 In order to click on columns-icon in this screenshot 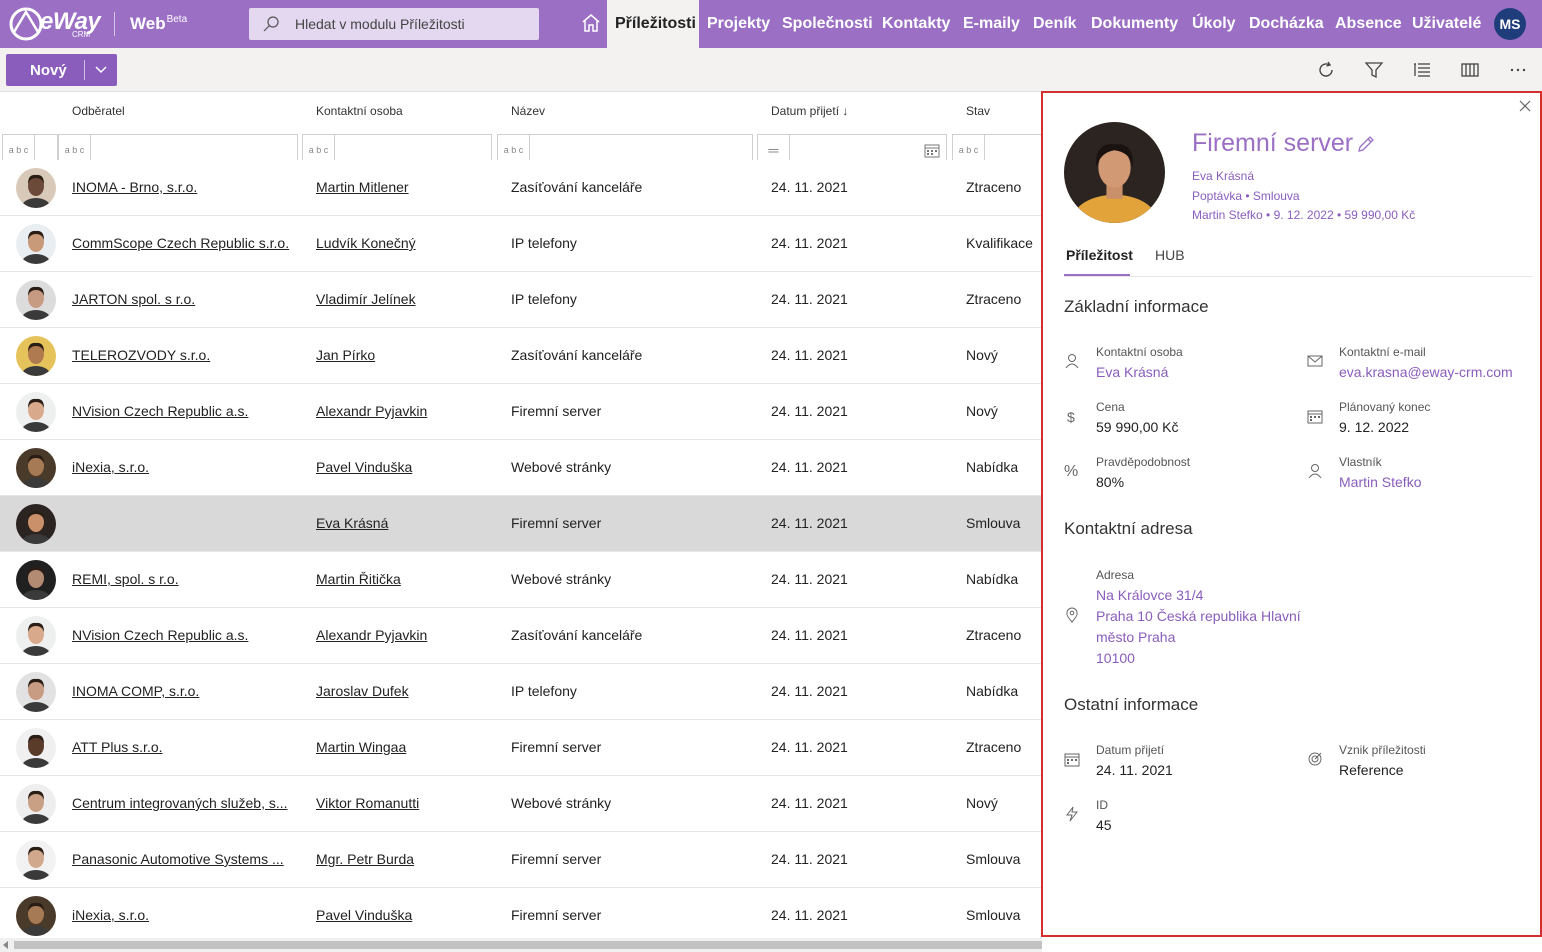, I will do `click(1470, 70)`.